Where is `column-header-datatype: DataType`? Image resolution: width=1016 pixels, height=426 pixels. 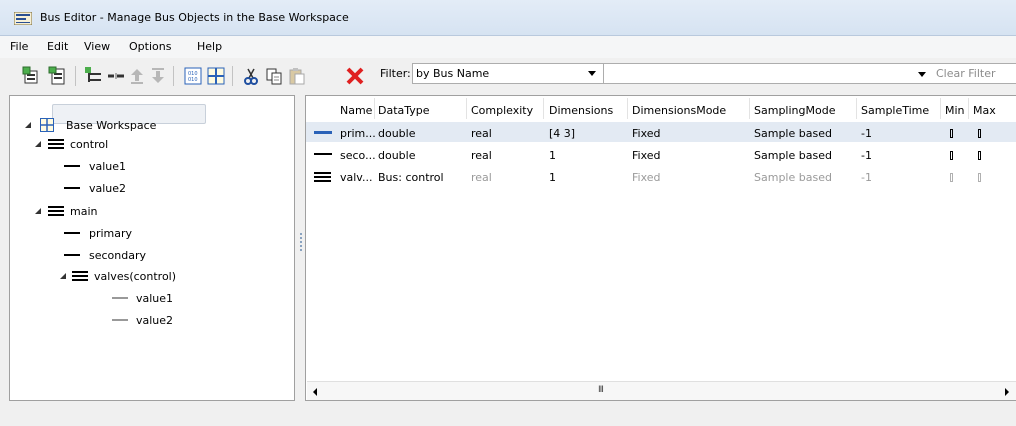 column-header-datatype: DataType is located at coordinates (404, 110).